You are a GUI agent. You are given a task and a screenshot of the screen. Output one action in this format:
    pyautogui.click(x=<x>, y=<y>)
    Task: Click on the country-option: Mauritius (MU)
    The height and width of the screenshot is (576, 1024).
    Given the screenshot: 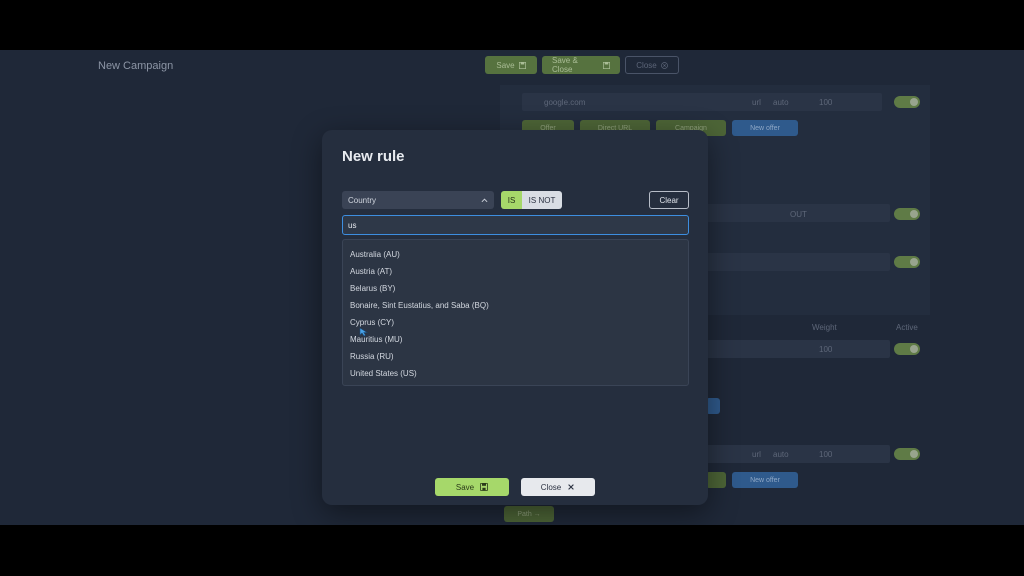 What is the action you would take?
    pyautogui.click(x=515, y=339)
    